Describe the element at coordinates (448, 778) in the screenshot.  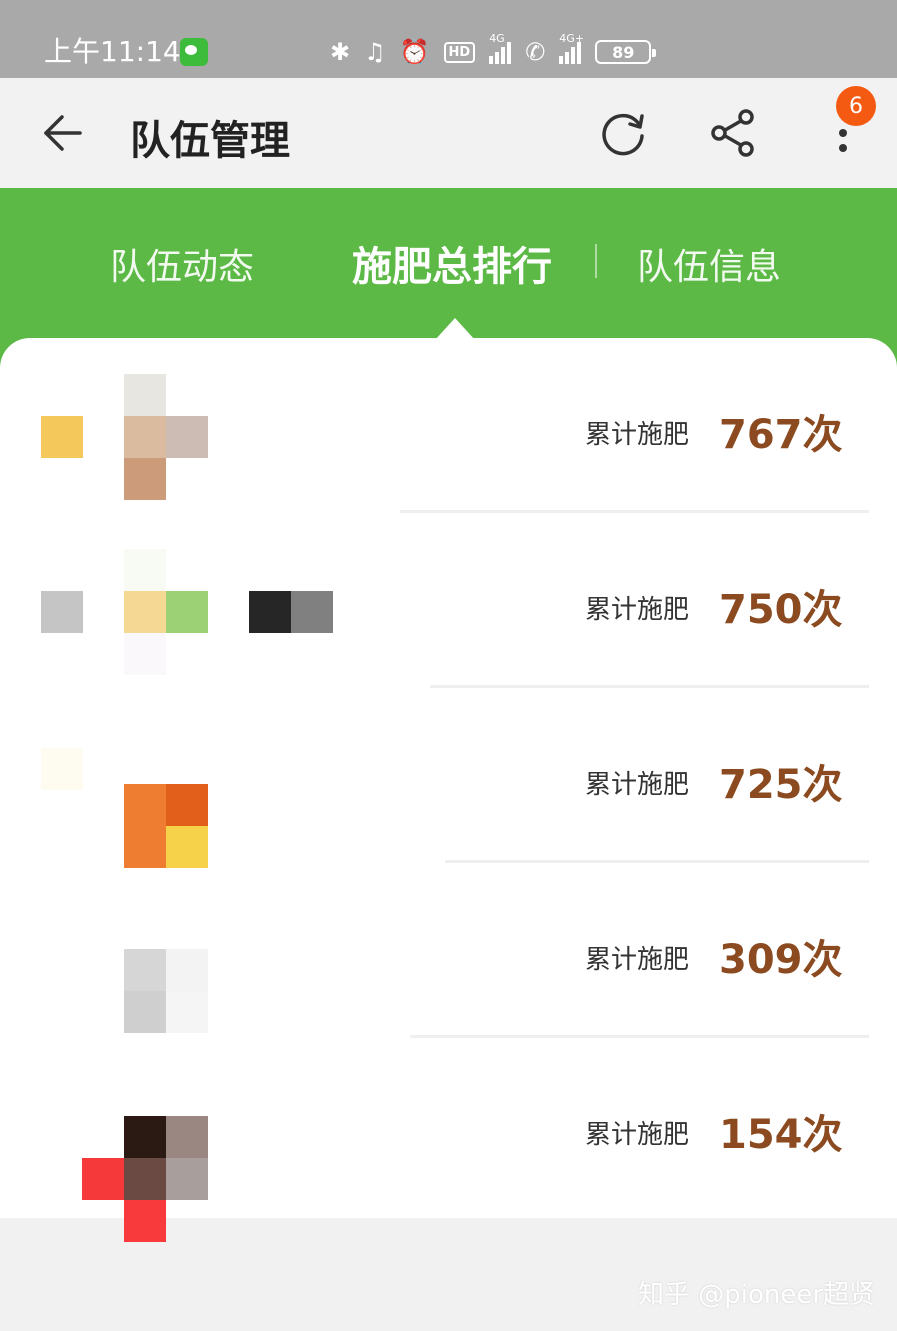
I see `ranking-row: 累计施肥 725次` at that location.